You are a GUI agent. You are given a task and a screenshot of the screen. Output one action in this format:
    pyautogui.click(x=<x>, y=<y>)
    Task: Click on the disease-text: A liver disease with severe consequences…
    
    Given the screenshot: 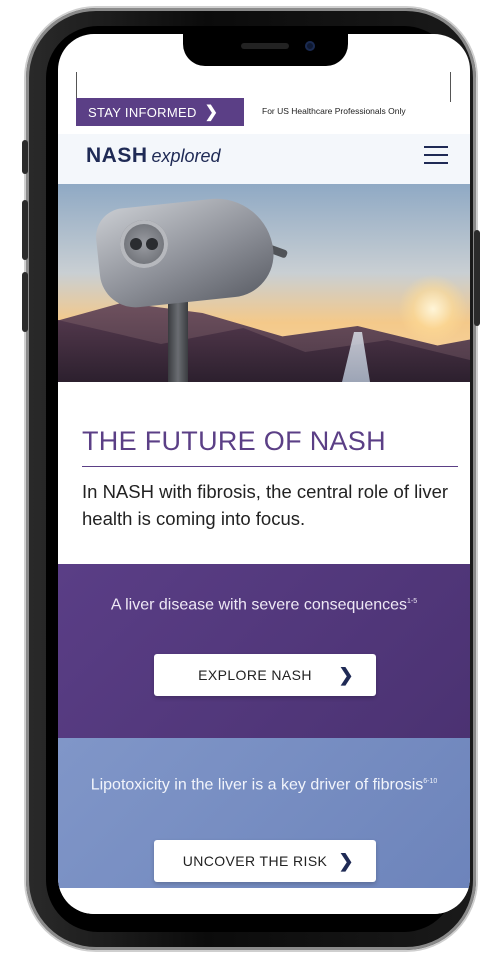 What is the action you would take?
    pyautogui.click(x=264, y=605)
    